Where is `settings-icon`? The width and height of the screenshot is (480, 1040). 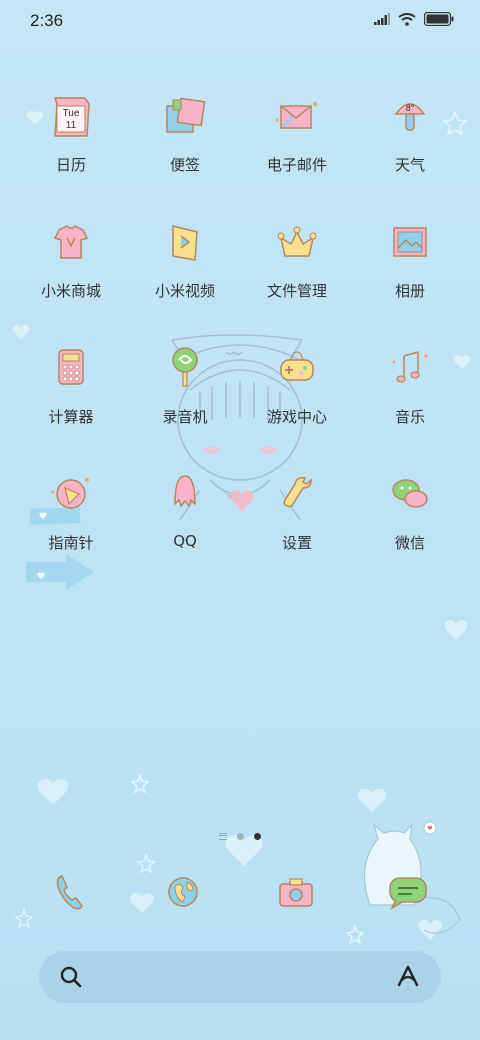
settings-icon is located at coordinates (297, 492).